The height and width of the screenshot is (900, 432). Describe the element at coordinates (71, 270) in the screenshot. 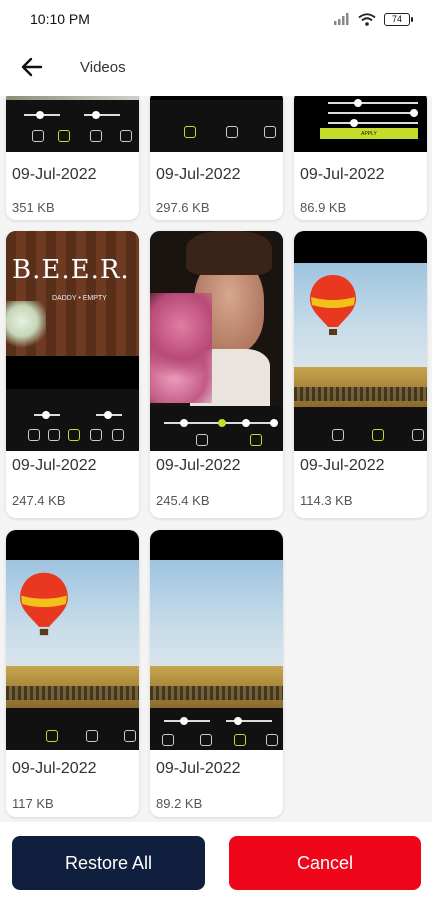

I see `beer-title: B.E.E.R.` at that location.